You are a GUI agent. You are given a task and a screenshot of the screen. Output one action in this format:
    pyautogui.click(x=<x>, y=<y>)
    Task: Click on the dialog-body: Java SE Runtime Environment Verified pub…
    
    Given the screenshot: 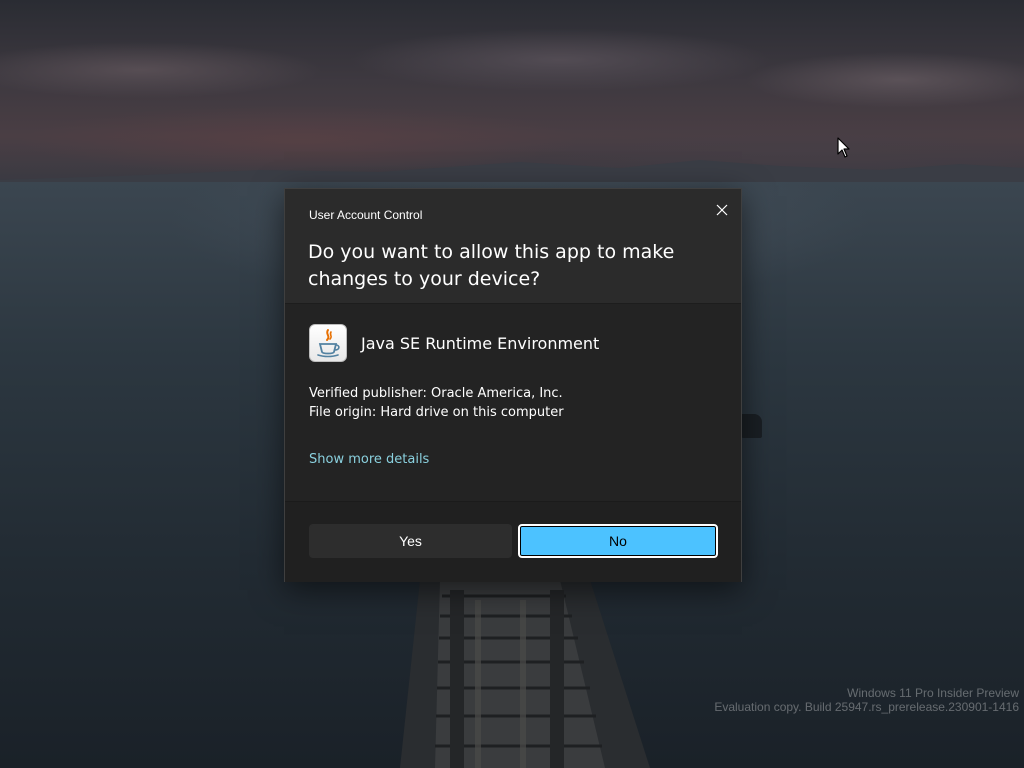 What is the action you would take?
    pyautogui.click(x=513, y=402)
    